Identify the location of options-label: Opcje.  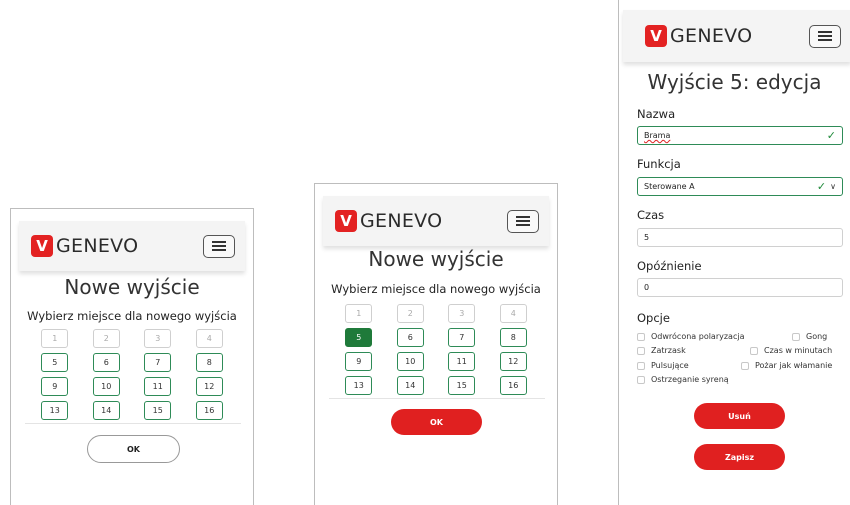
(653, 318).